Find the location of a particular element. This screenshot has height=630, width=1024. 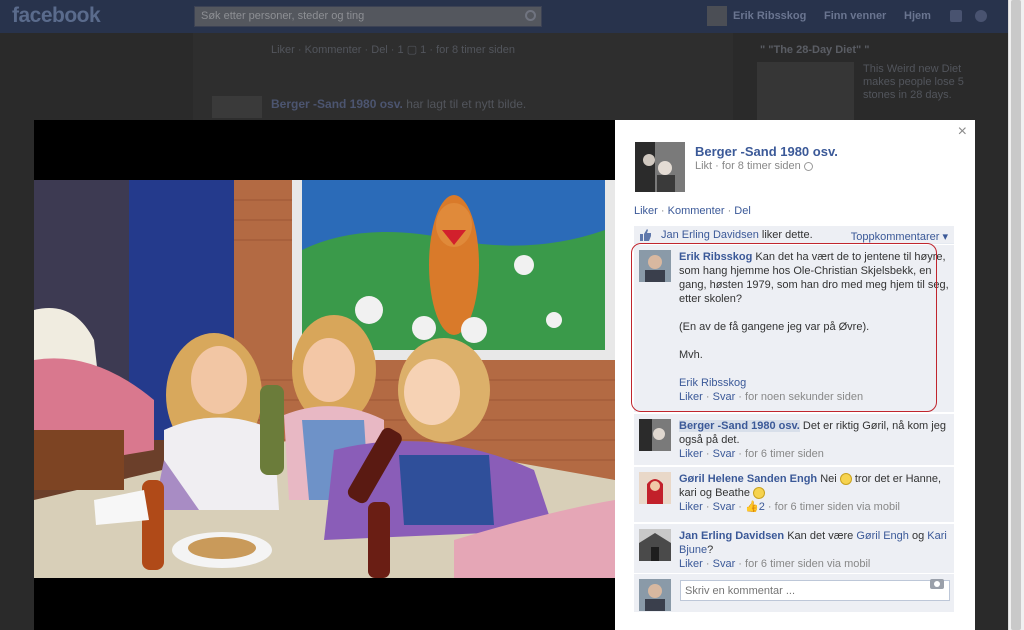

search-placeholder: Søk etter personer, steder og ting is located at coordinates (283, 16).